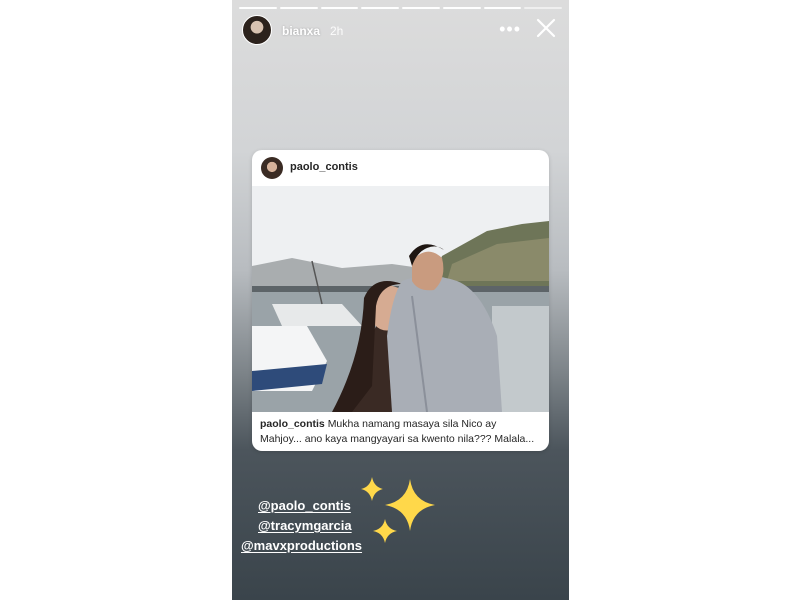 This screenshot has height=600, width=800. What do you see at coordinates (304, 505) in the screenshot?
I see `mention-paolo-contis: @paolo_contis` at bounding box center [304, 505].